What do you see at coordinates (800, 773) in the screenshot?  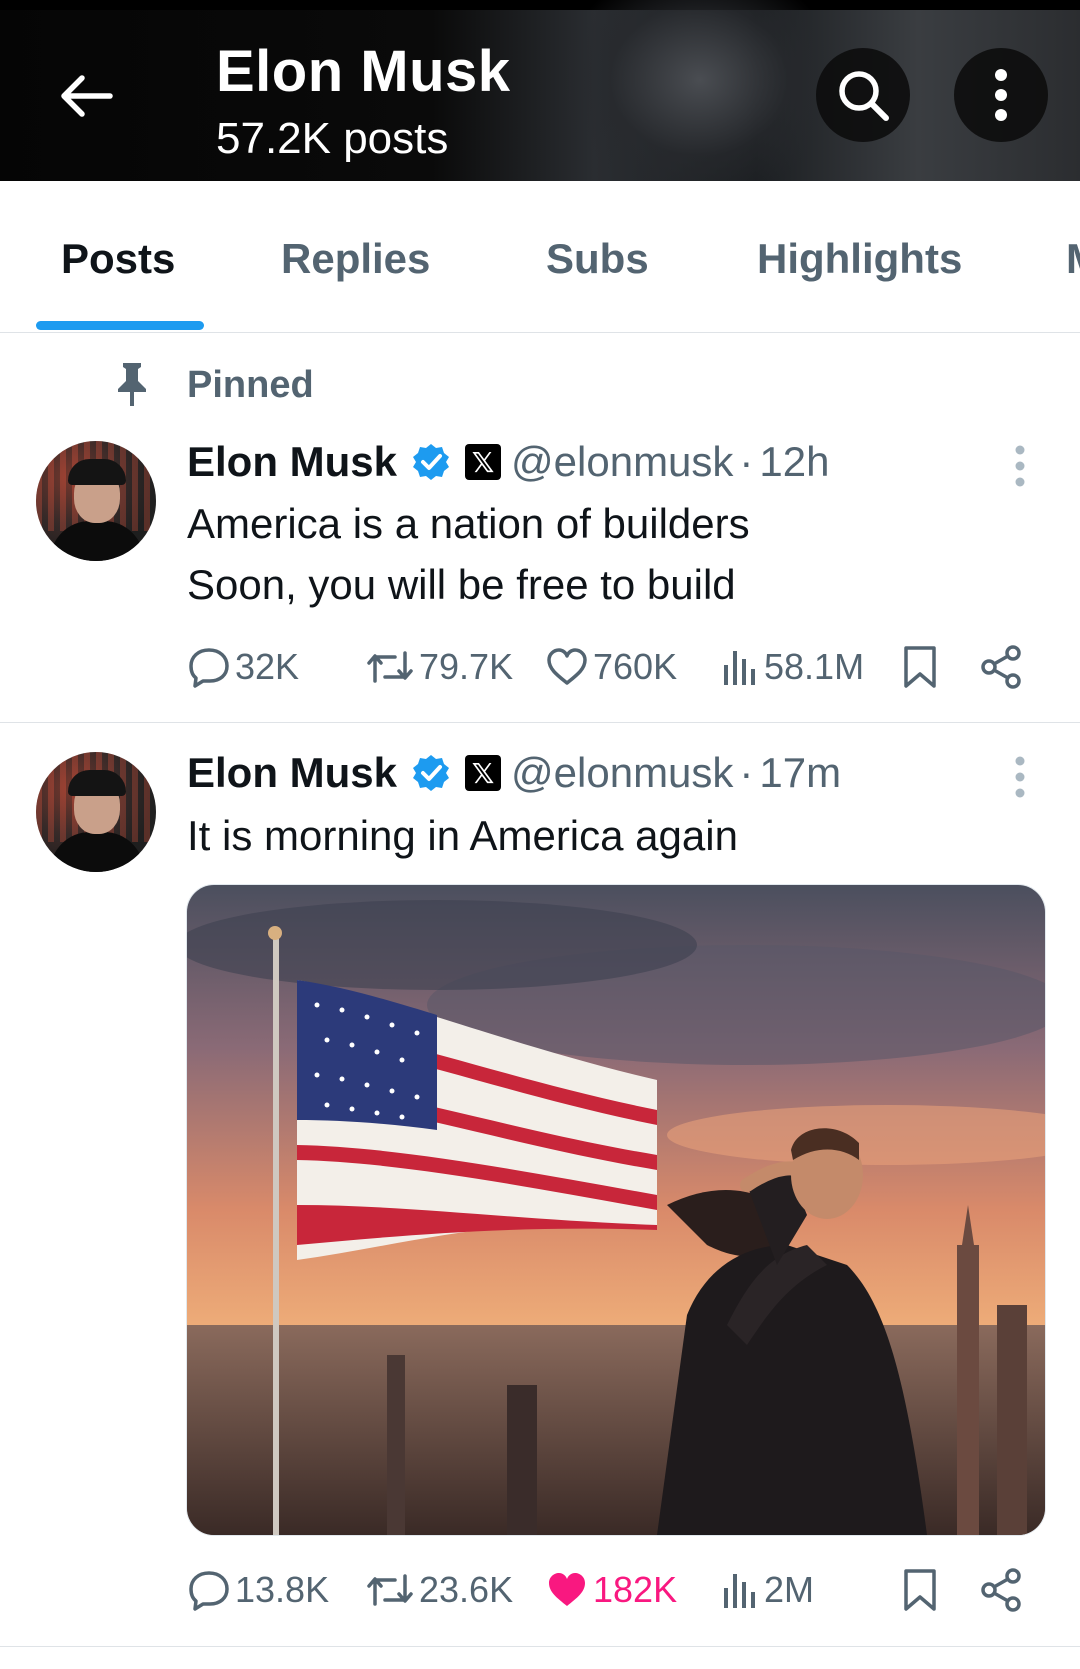 I see `post-time: 17m` at bounding box center [800, 773].